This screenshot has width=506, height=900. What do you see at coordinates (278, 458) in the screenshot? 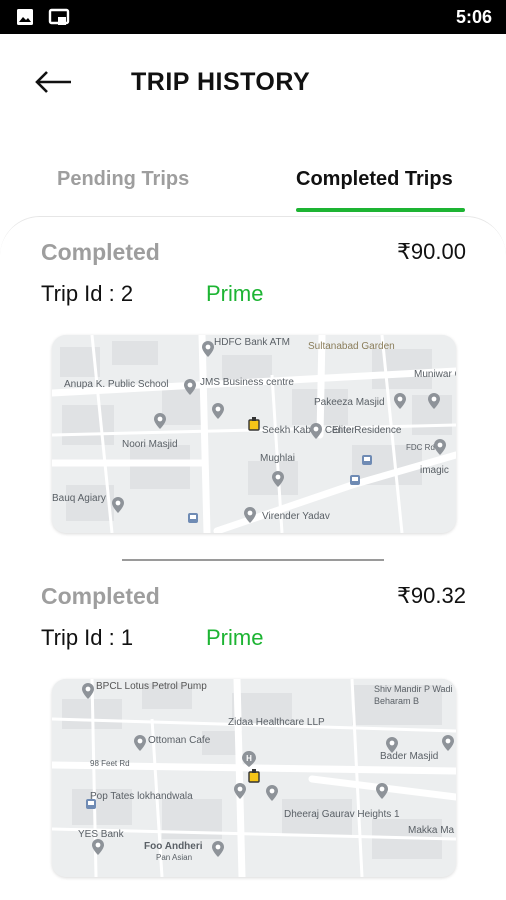
I see `map-poi-label: Mughlai` at bounding box center [278, 458].